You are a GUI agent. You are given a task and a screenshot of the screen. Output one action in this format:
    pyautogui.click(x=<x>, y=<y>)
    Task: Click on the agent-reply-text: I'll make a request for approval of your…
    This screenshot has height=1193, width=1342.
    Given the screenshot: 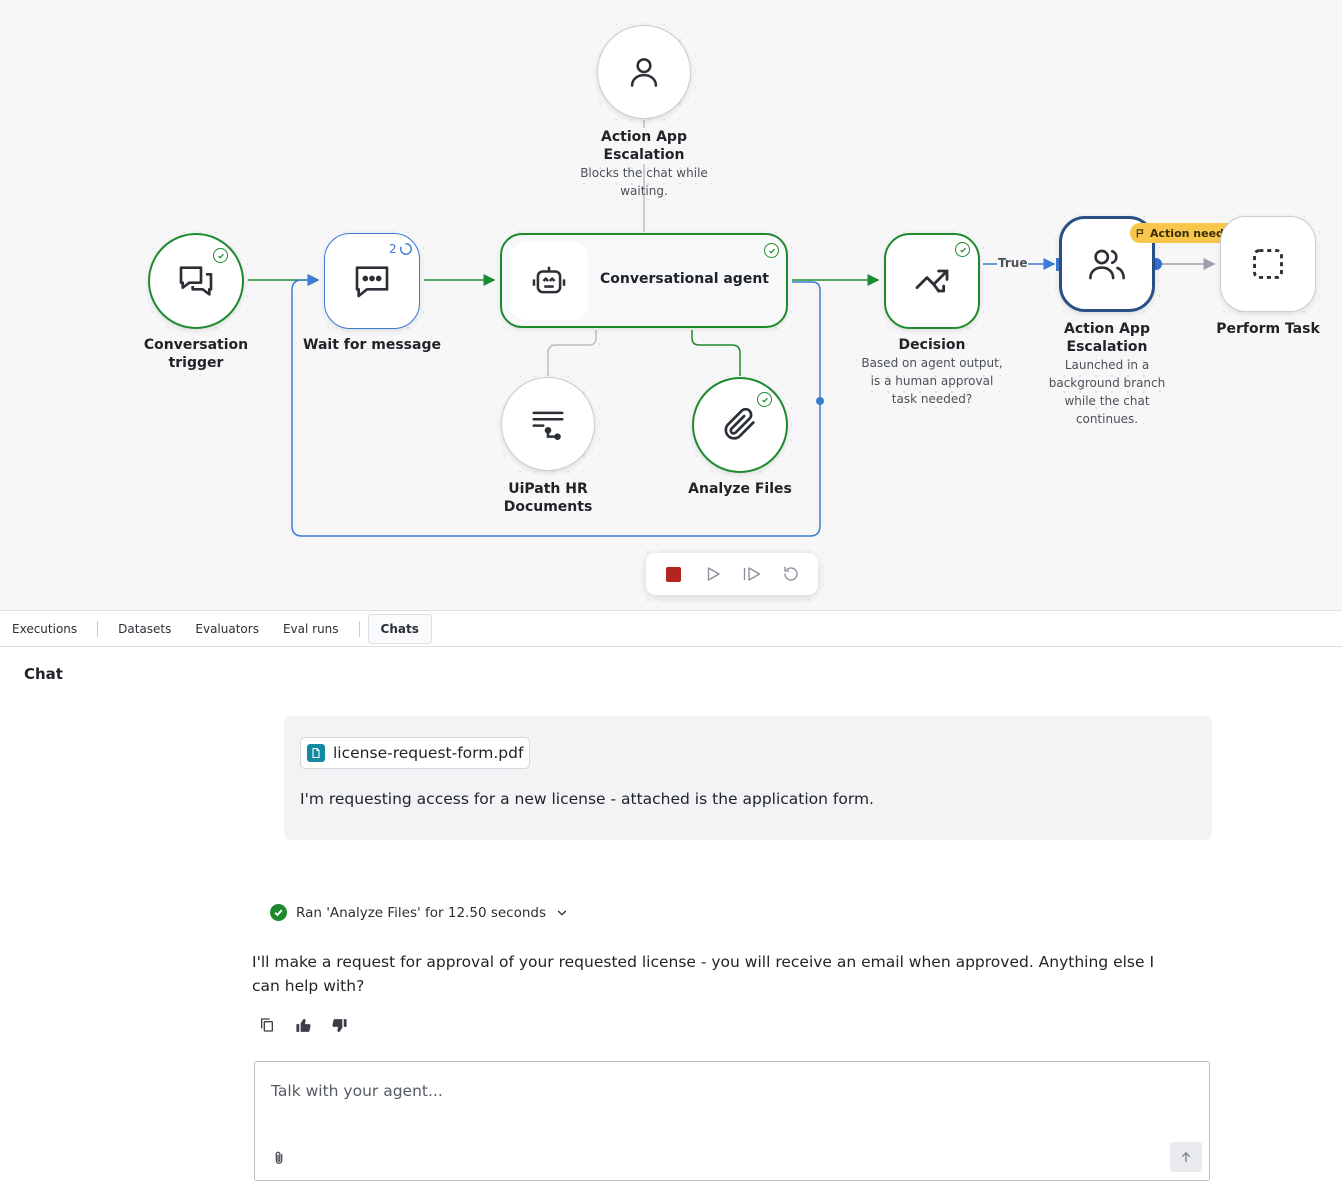 What is the action you would take?
    pyautogui.click(x=703, y=974)
    